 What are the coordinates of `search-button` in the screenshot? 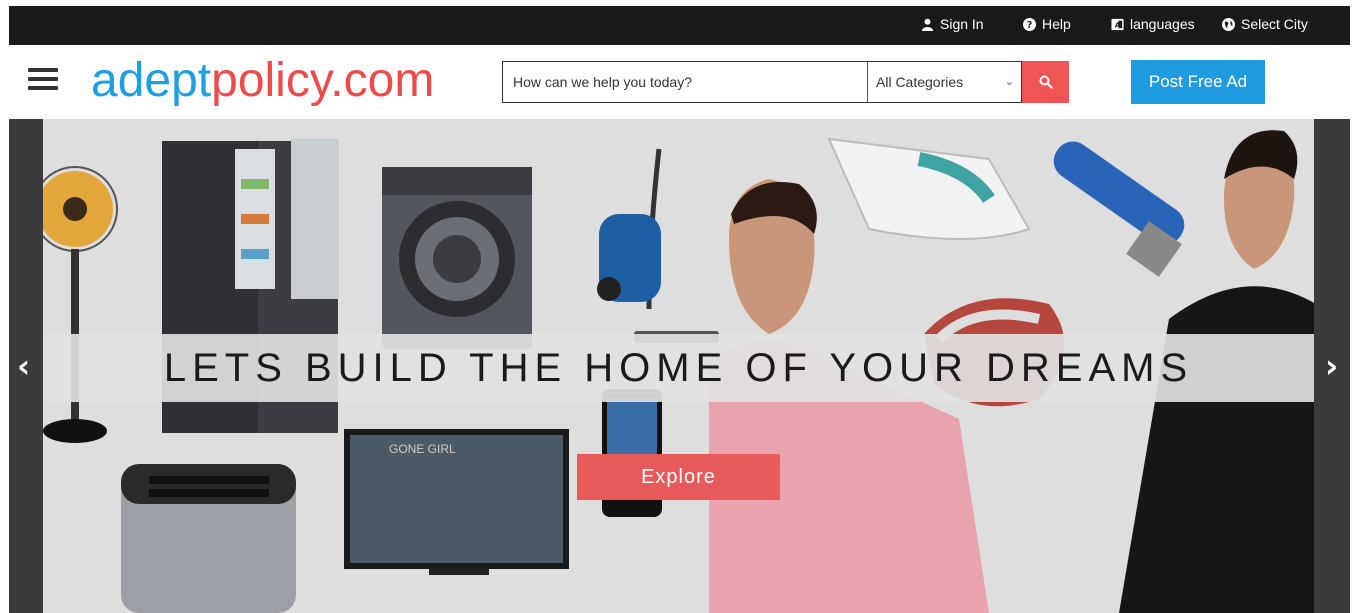 It's located at (1045, 82).